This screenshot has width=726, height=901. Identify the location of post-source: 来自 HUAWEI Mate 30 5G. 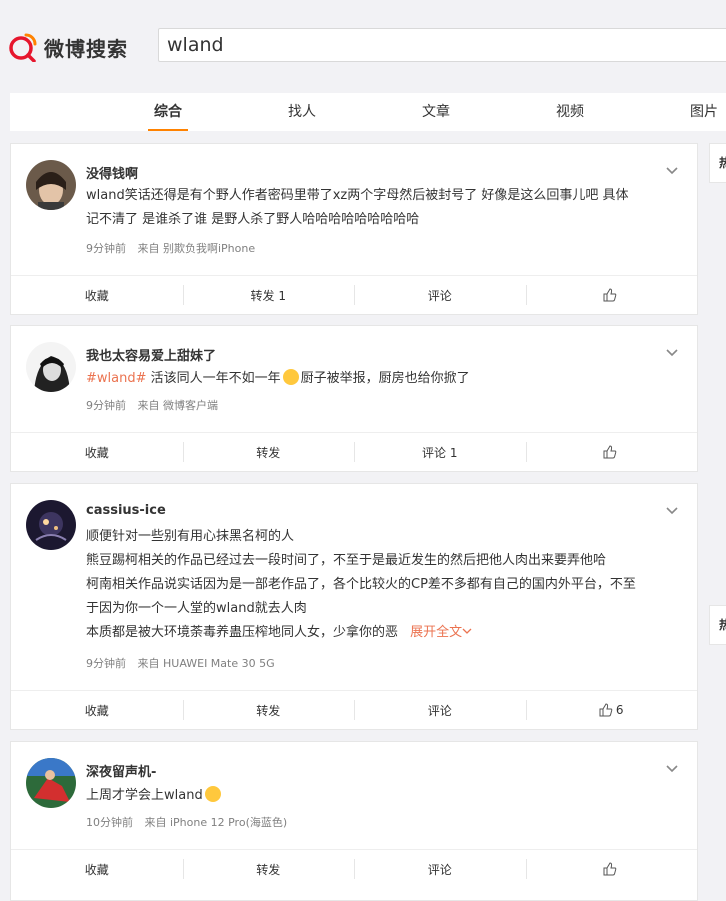
(206, 663).